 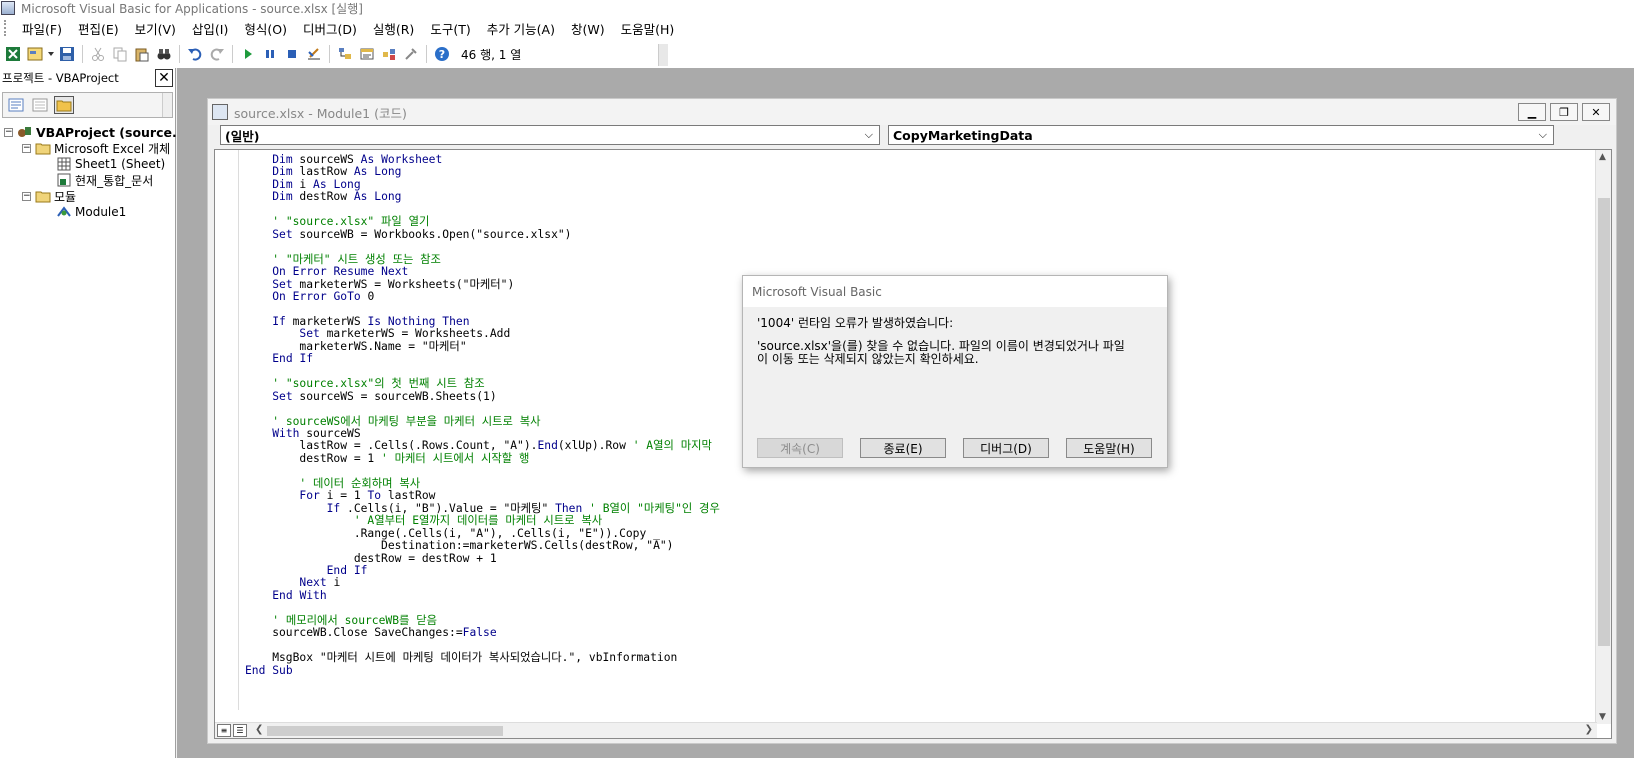 I want to click on insert-userform-button, so click(x=35, y=54).